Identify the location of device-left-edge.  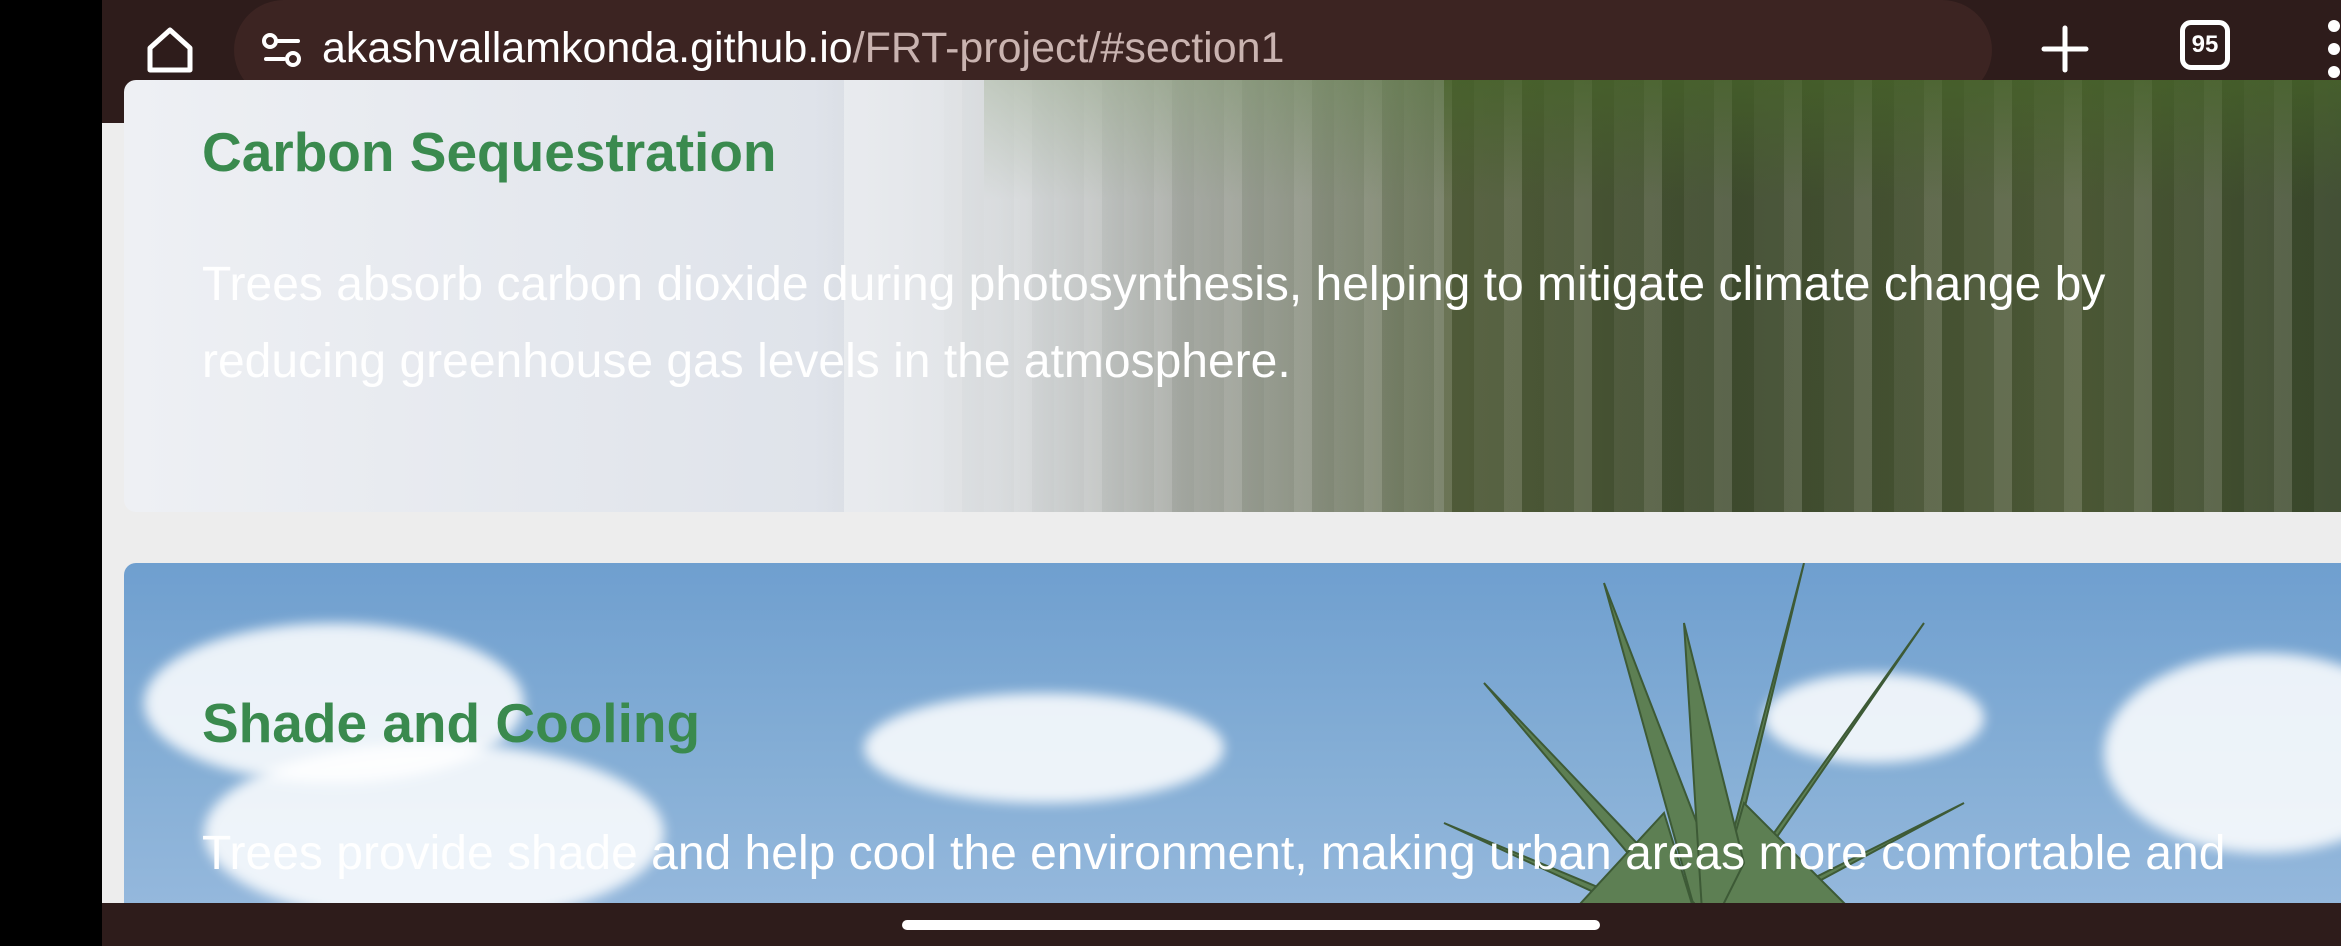
(51, 473).